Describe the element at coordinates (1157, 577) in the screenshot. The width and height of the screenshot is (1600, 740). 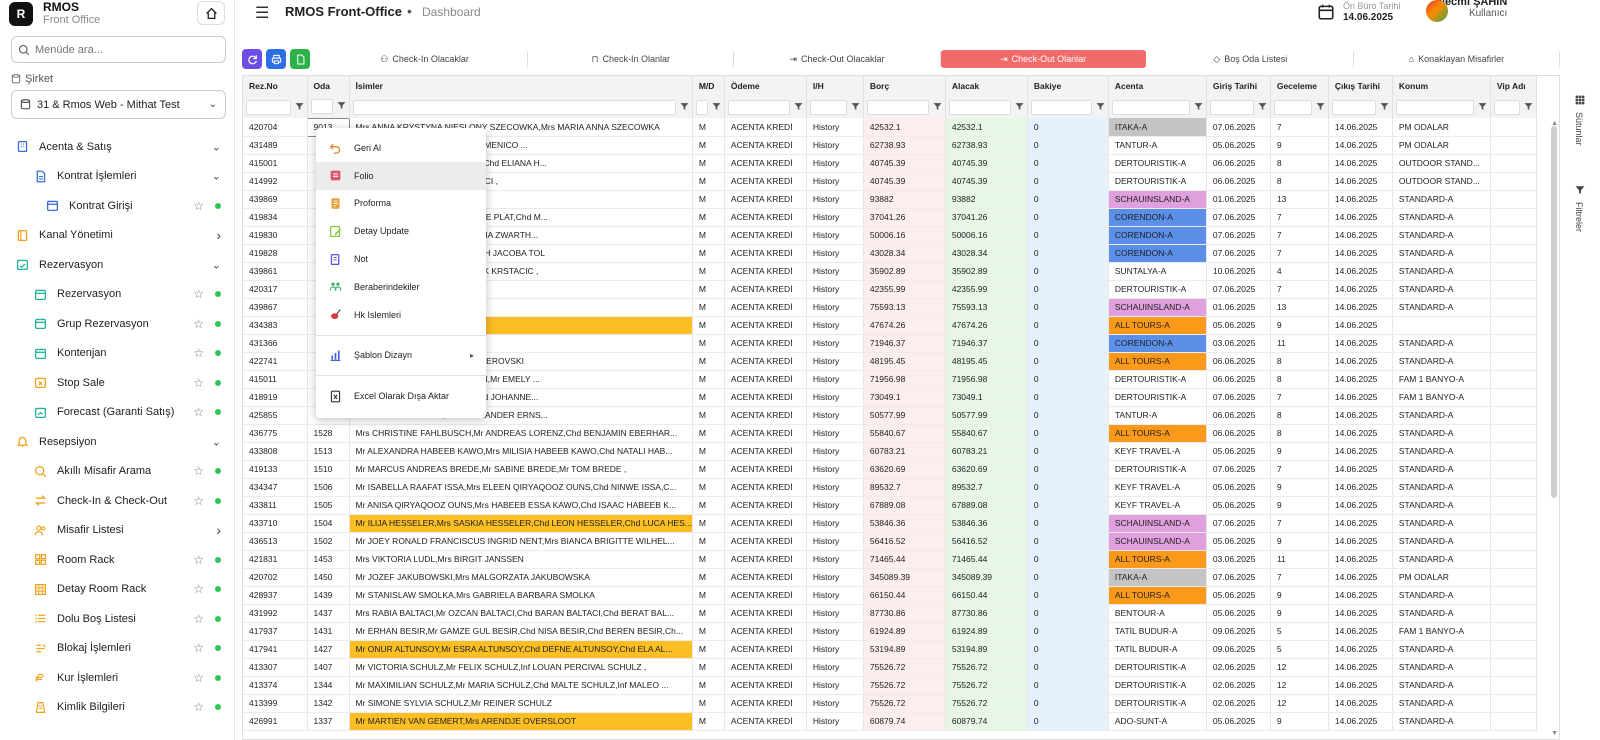
I see `table-cell: ITAKA-A` at that location.